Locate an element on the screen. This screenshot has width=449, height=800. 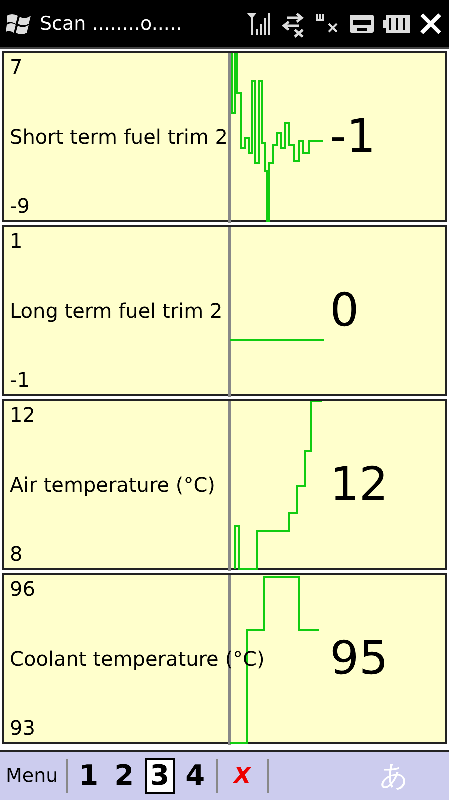
sensor-label: Air temperature (°C) is located at coordinates (113, 485).